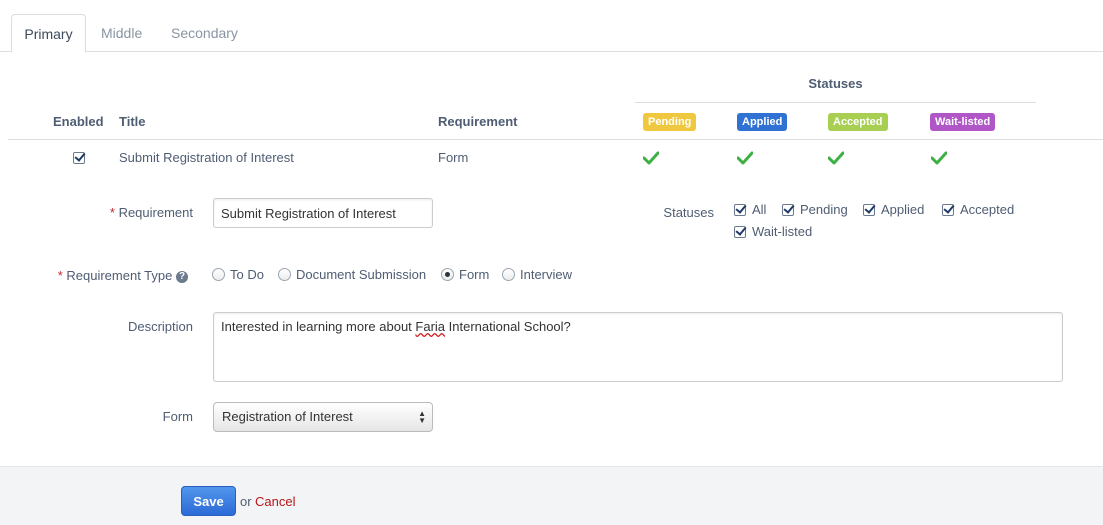 This screenshot has width=1103, height=525. What do you see at coordinates (546, 274) in the screenshot?
I see `radio-label: Interview` at bounding box center [546, 274].